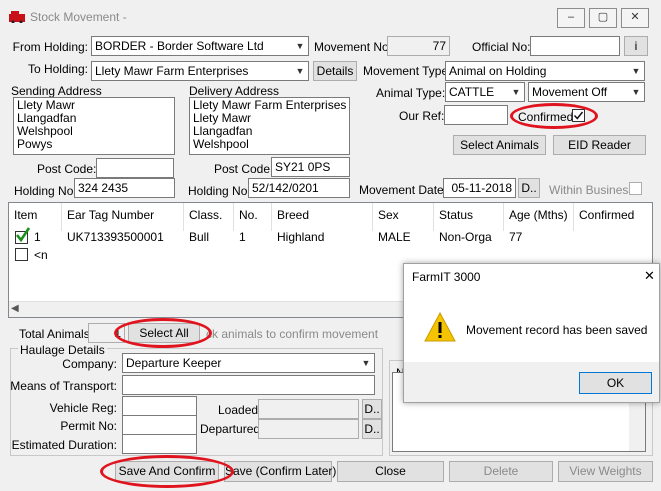 This screenshot has width=661, height=491. What do you see at coordinates (403, 217) in the screenshot?
I see `column-header: Sex` at bounding box center [403, 217].